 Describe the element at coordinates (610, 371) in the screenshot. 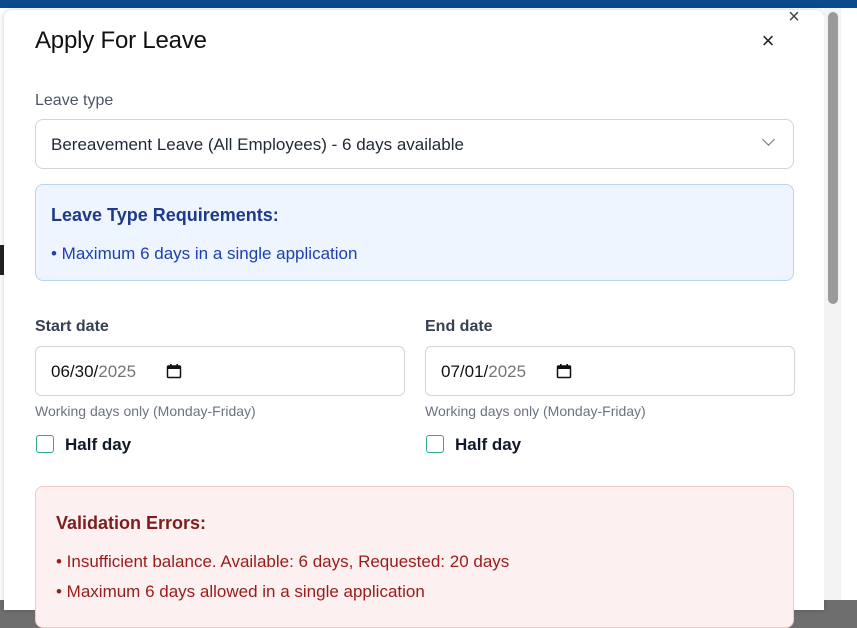

I see `end-date-input: 07/01/2025` at that location.